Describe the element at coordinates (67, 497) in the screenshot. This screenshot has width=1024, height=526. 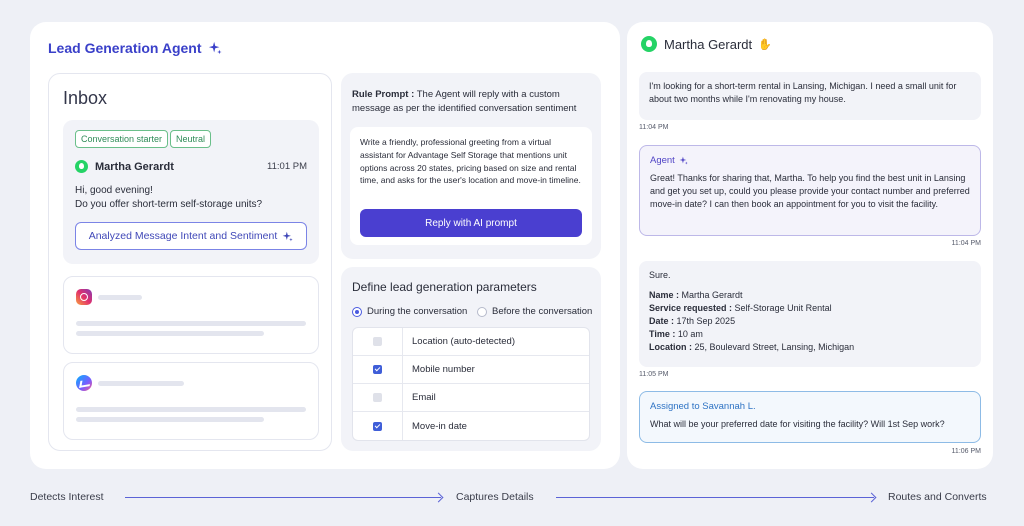
I see `flow-step-detects-interest: Detects Interest` at that location.